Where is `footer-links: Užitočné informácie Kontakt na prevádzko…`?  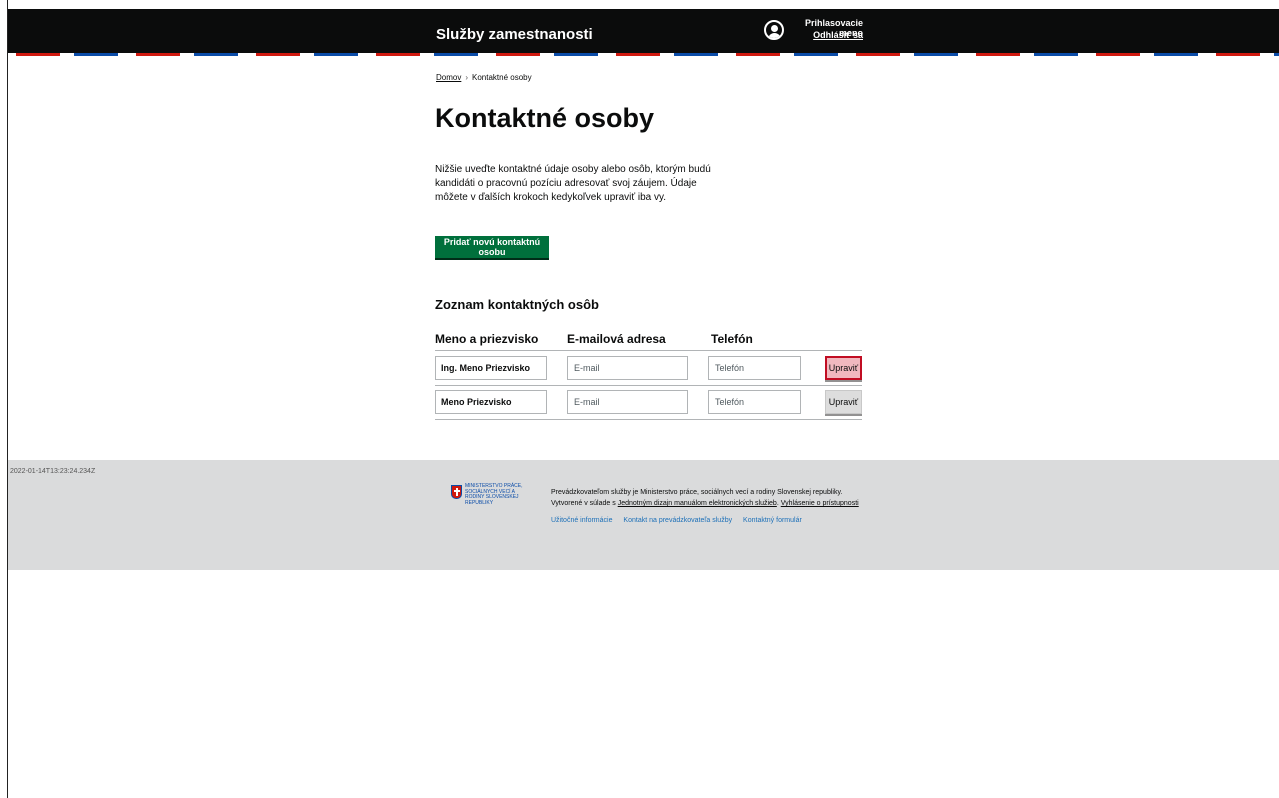
footer-links: Užitočné informácie Kontakt na prevádzko… is located at coordinates (681, 520).